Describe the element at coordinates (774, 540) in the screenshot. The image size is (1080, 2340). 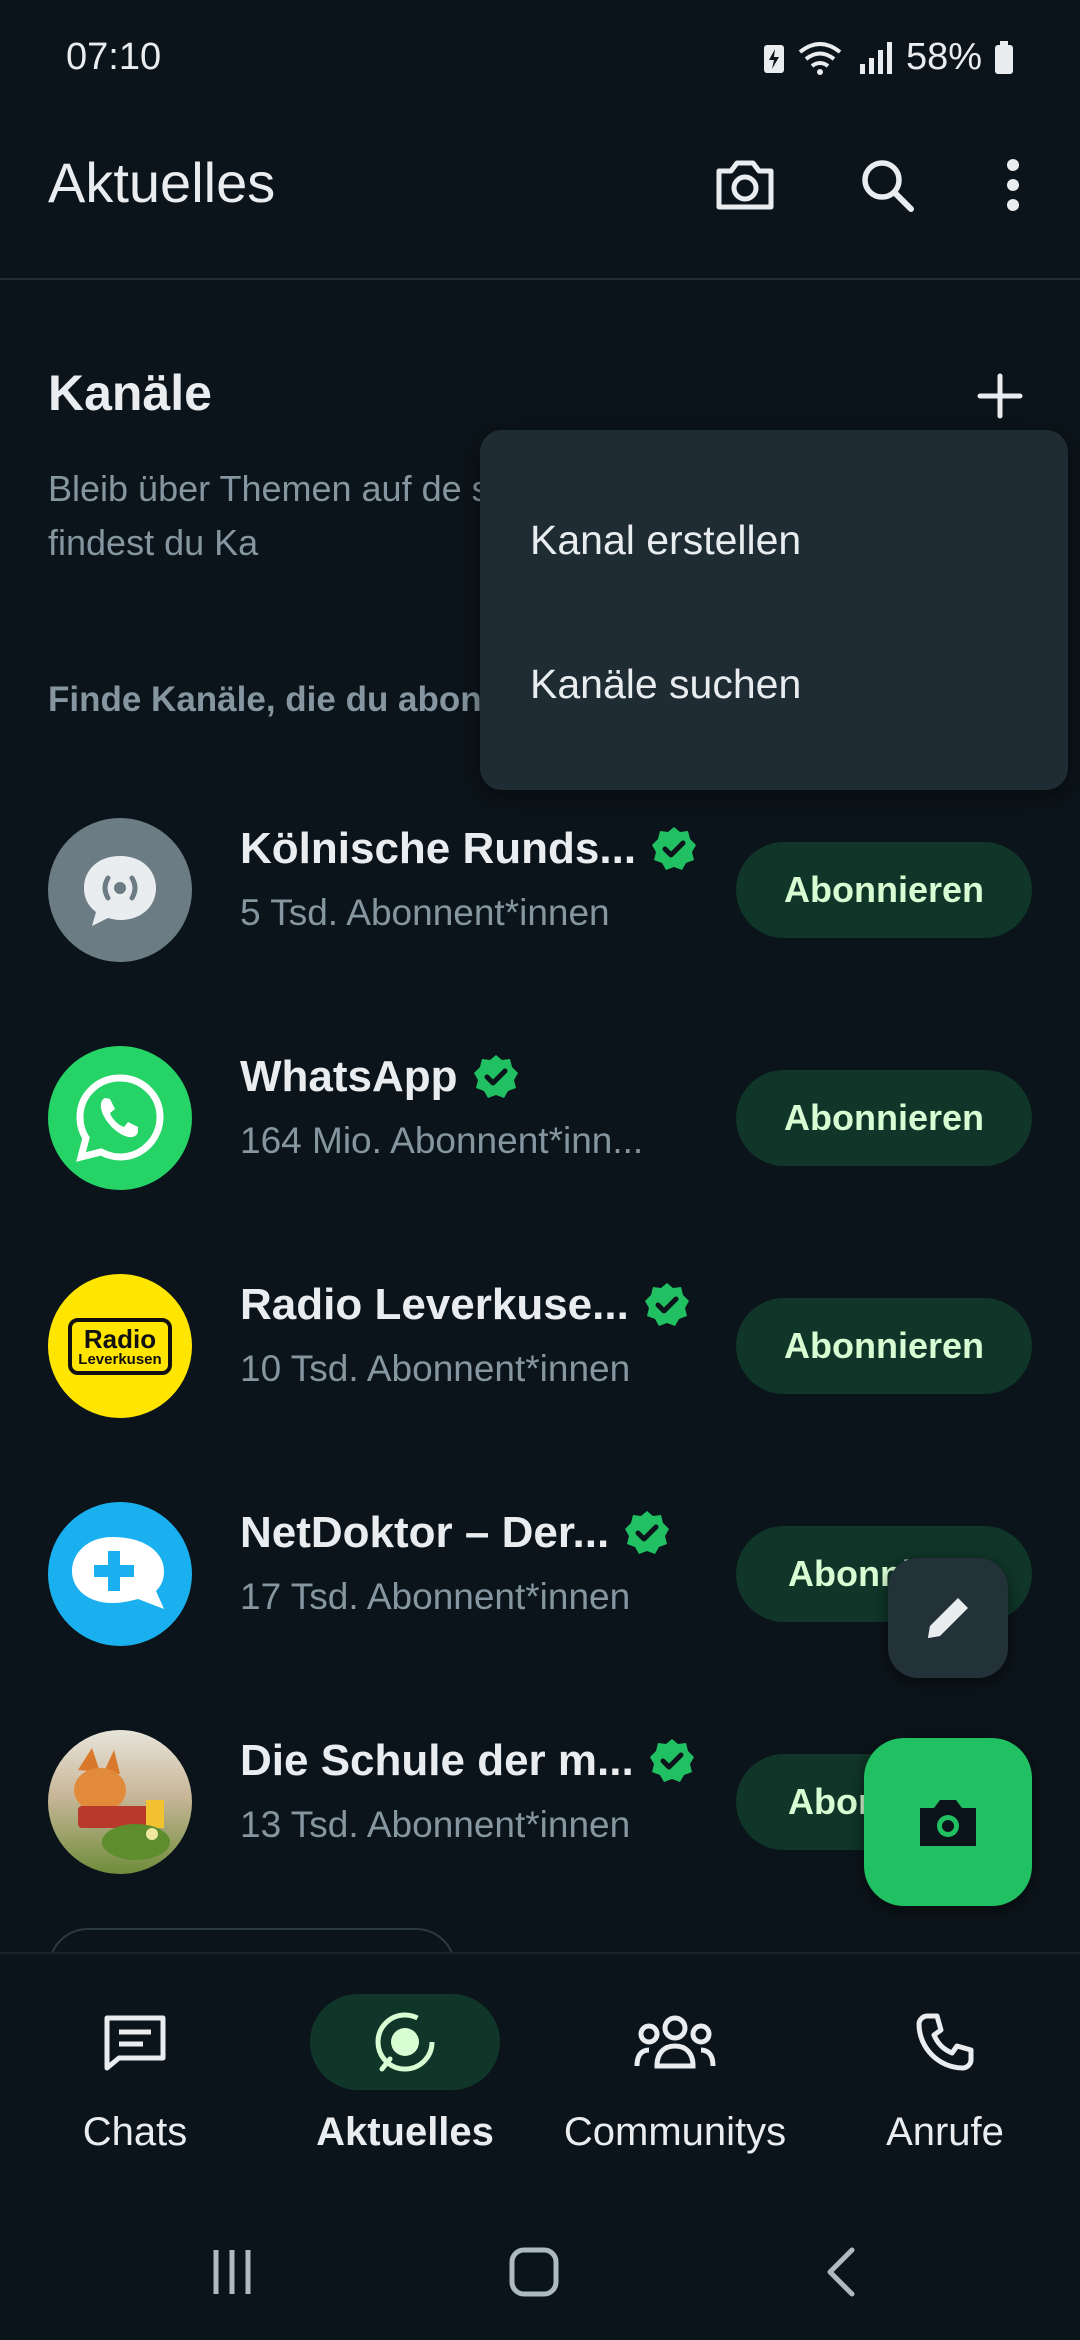
I see `menu-item-create-channel: Kanal erstellen` at that location.